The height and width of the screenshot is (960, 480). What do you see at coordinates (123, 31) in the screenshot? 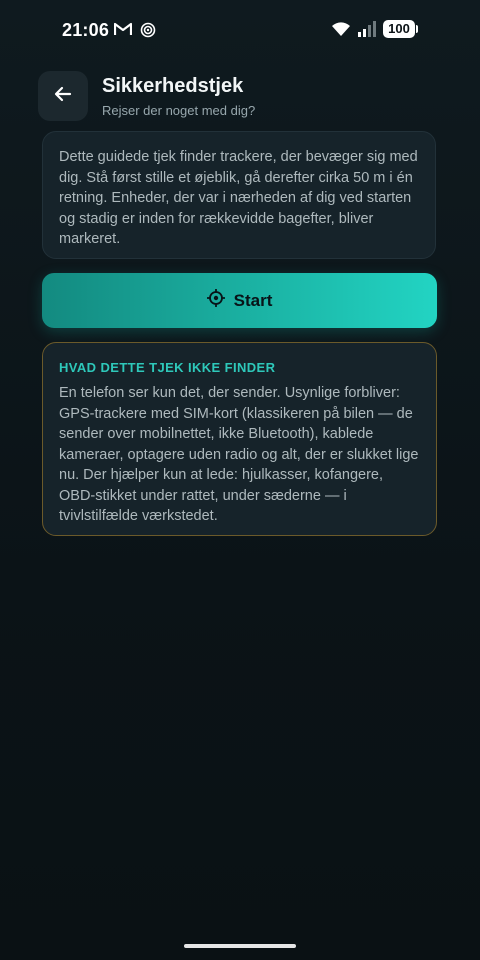
I see `gmail-icon` at bounding box center [123, 31].